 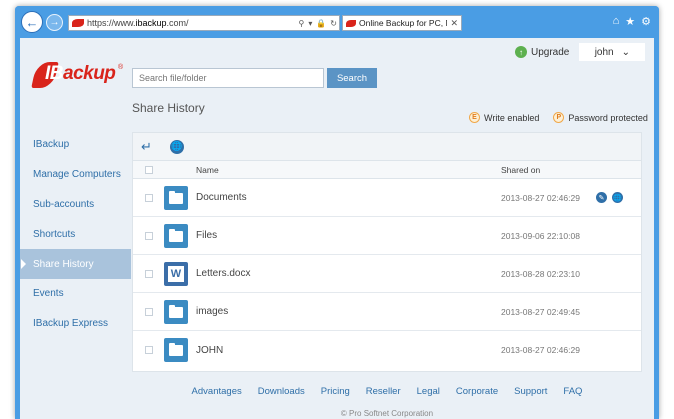 What do you see at coordinates (348, 235) in the screenshot?
I see `row-name: Files` at bounding box center [348, 235].